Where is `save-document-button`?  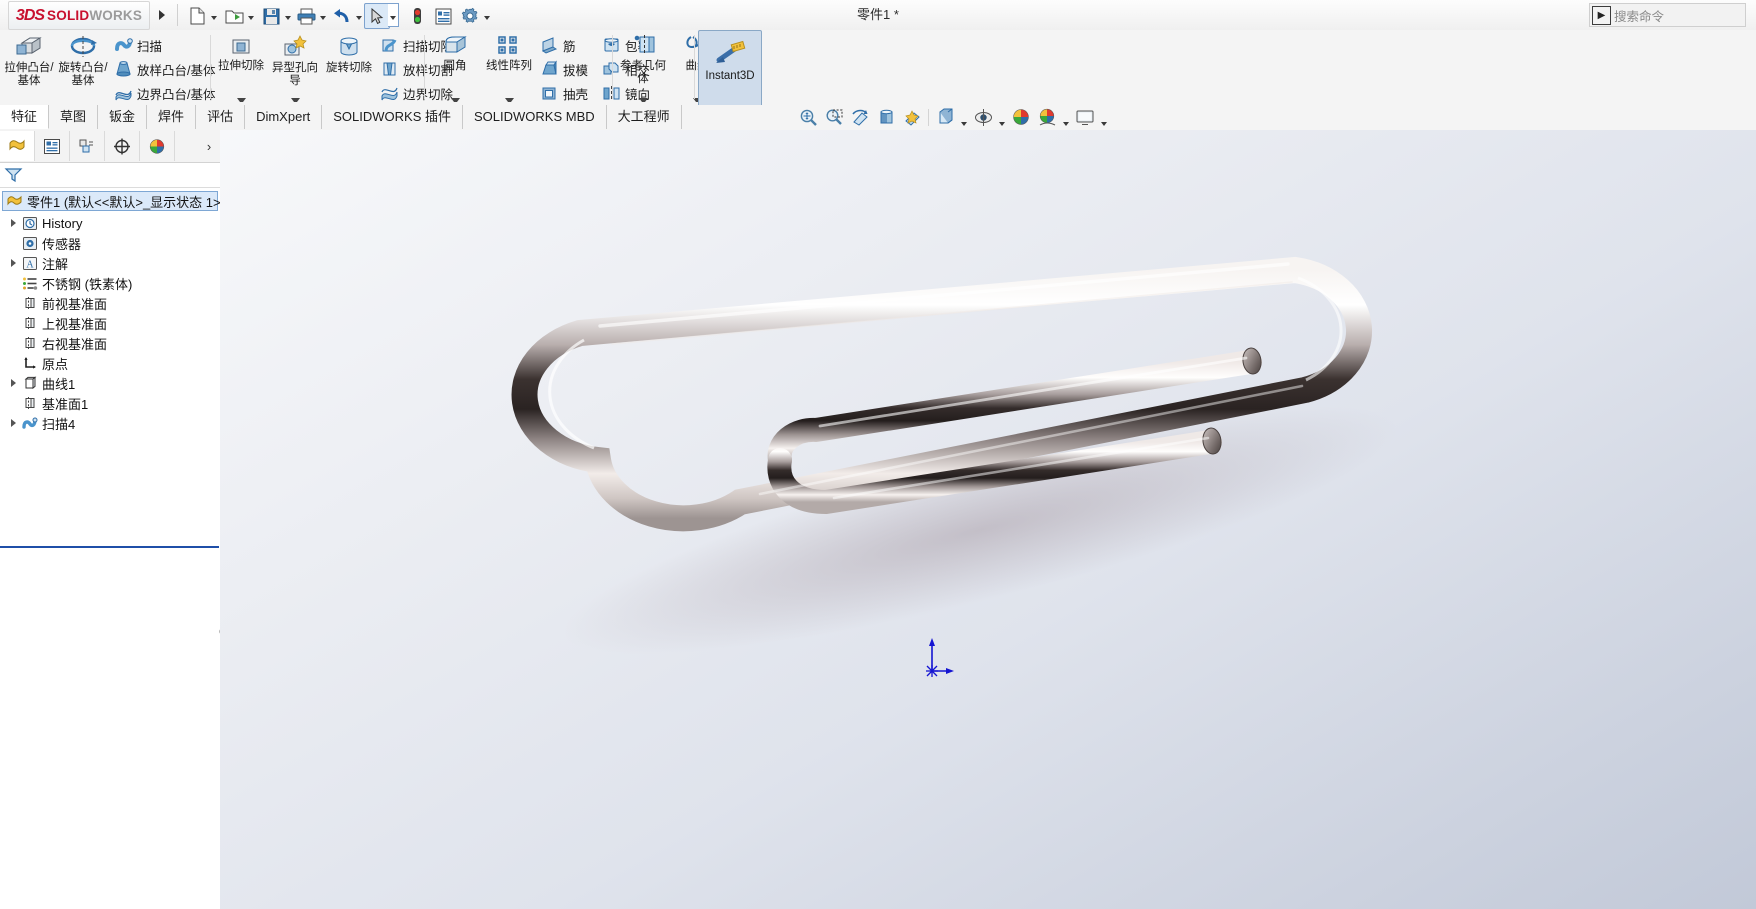 save-document-button is located at coordinates (271, 16).